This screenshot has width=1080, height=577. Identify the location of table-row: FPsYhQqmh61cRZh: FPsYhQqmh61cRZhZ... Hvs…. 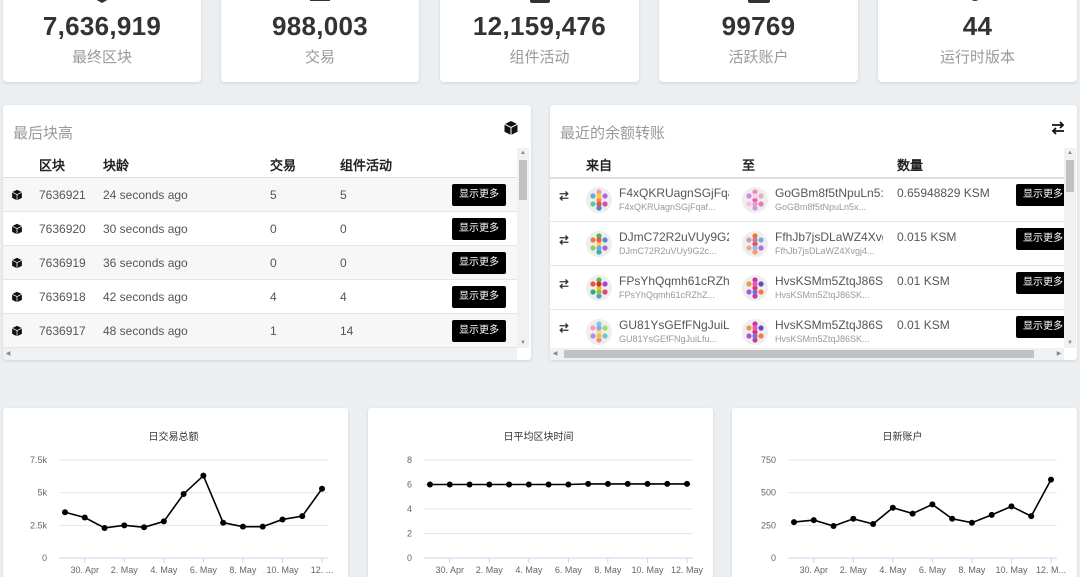
(810, 288).